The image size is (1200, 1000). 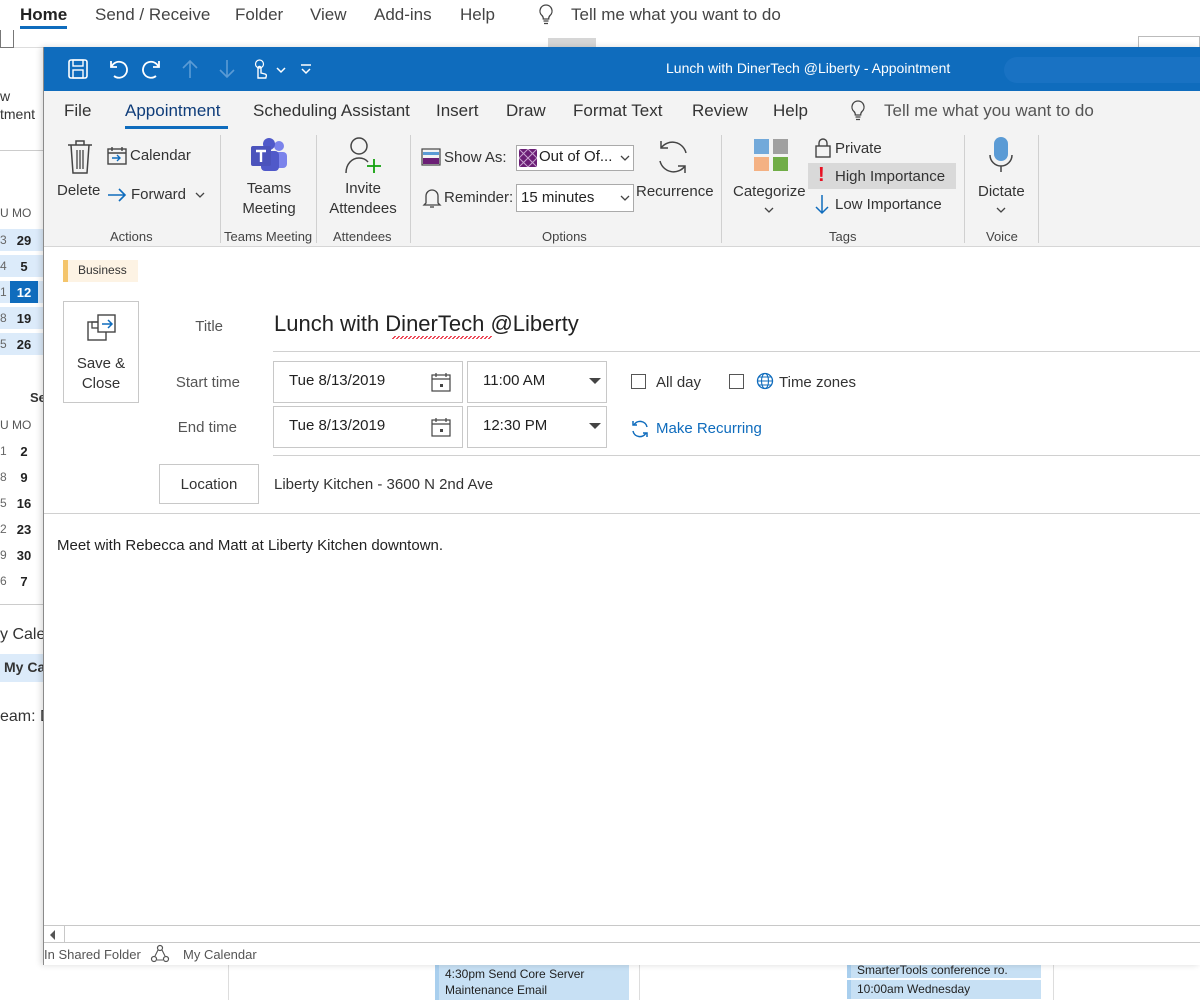 I want to click on private-label: Private, so click(x=858, y=148).